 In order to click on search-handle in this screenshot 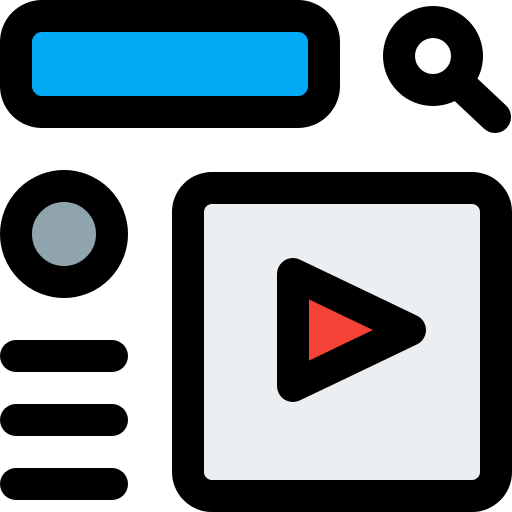, I will do `click(478, 101)`.